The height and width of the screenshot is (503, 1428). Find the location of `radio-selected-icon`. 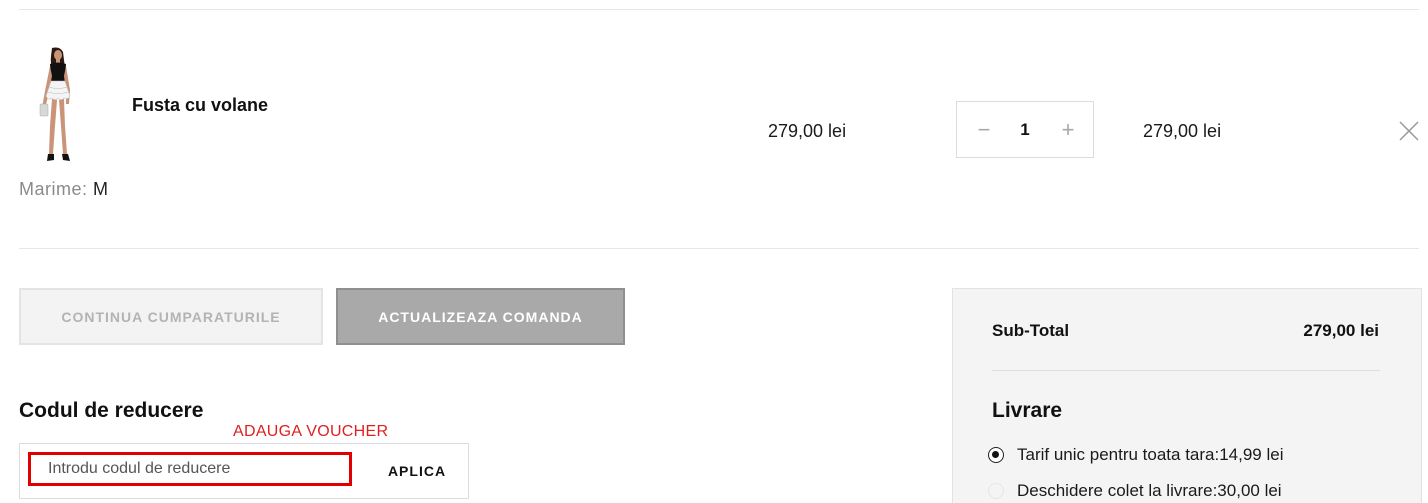

radio-selected-icon is located at coordinates (996, 455).